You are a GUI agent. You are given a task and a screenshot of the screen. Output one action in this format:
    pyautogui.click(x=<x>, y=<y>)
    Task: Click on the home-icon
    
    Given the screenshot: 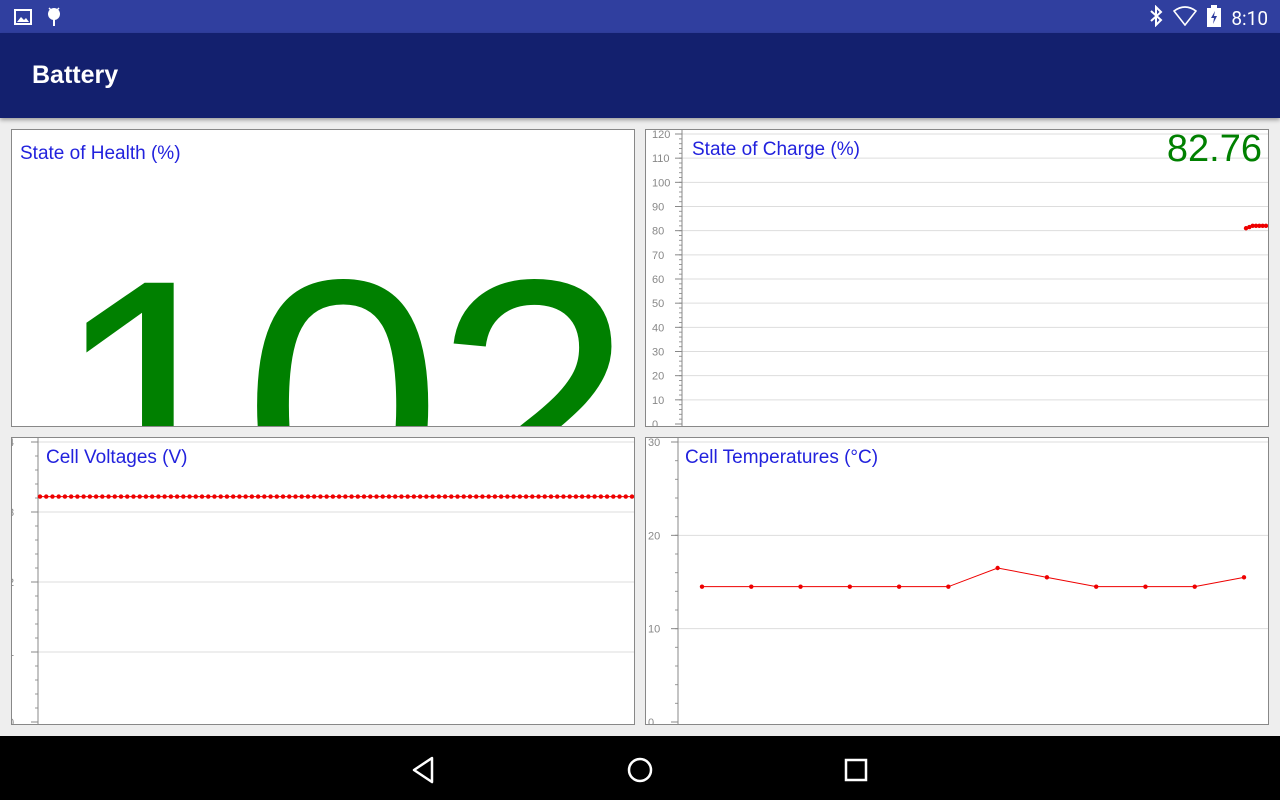 What is the action you would take?
    pyautogui.click(x=640, y=770)
    